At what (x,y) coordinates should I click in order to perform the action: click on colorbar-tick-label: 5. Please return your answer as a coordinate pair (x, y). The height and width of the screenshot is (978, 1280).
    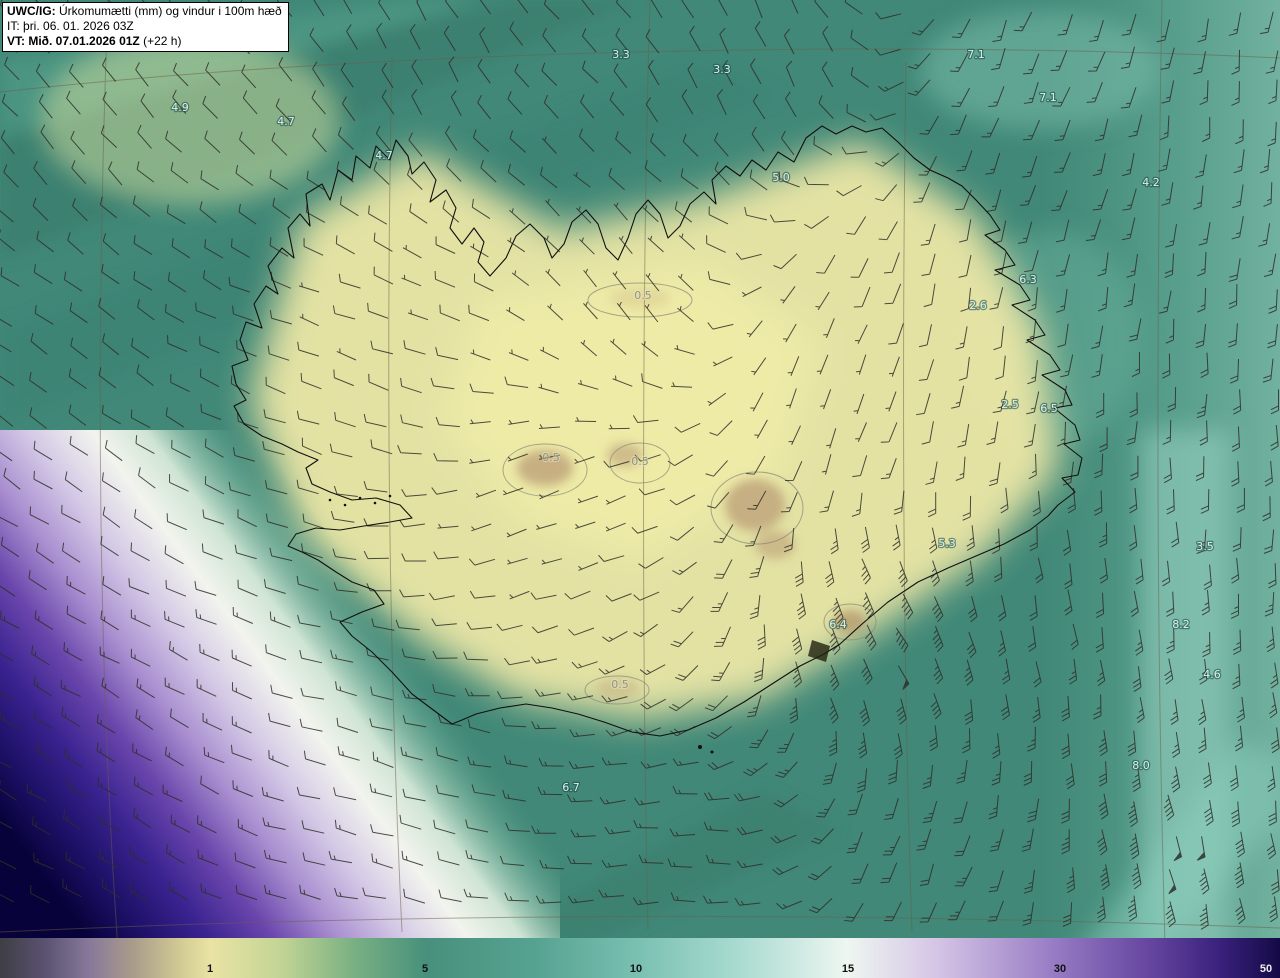
    Looking at the image, I should click on (425, 969).